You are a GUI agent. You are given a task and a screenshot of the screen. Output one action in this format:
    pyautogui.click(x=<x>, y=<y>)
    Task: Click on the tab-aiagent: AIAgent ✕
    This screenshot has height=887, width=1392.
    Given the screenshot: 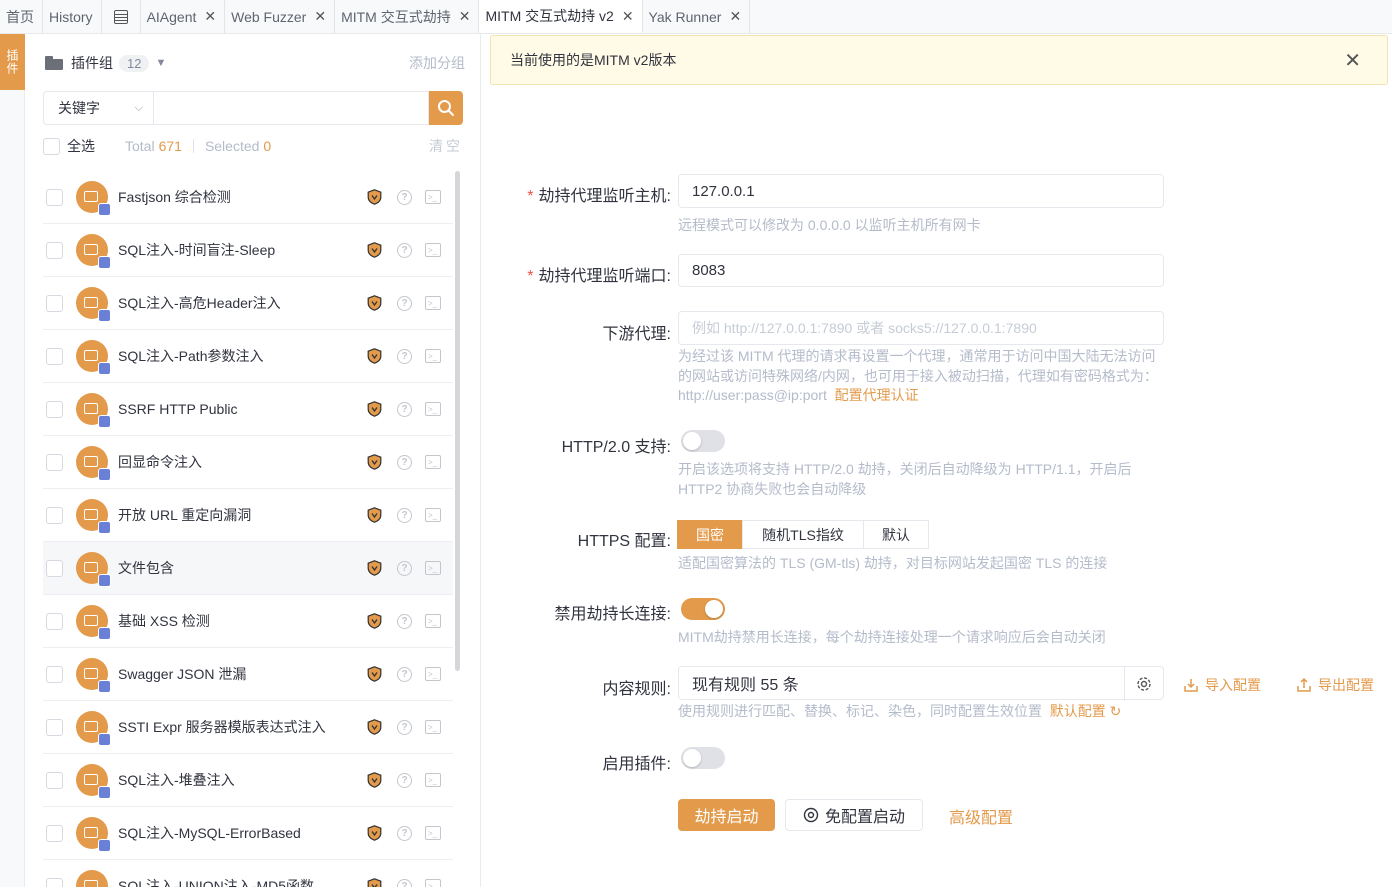 What is the action you would take?
    pyautogui.click(x=183, y=16)
    